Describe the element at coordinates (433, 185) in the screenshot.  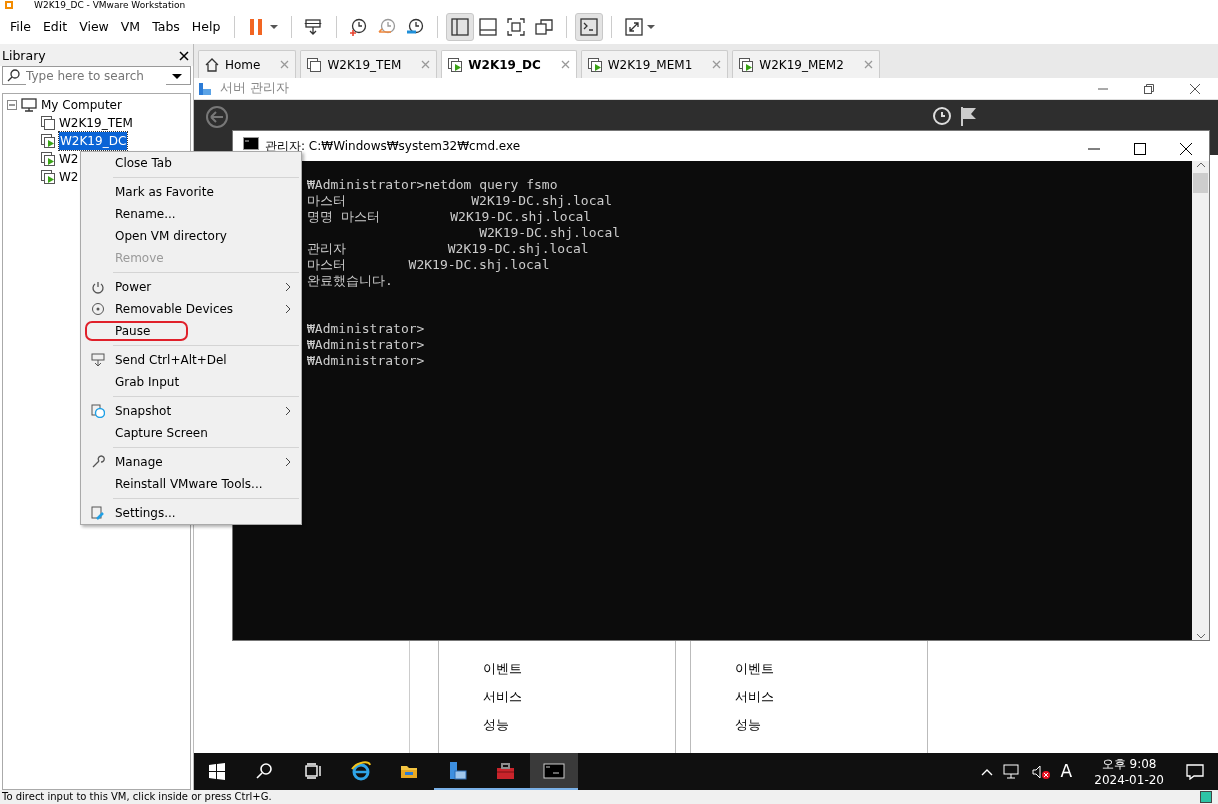
I see `console-line: ₩Administrator>netdom query fsmo` at that location.